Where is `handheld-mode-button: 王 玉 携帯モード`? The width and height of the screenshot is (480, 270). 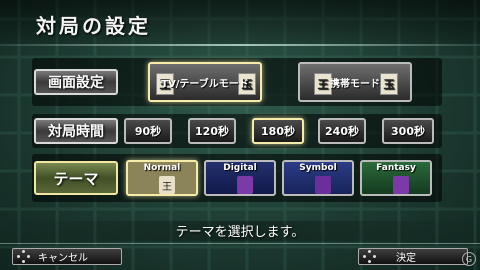 handheld-mode-button: 王 玉 携帯モード is located at coordinates (355, 82).